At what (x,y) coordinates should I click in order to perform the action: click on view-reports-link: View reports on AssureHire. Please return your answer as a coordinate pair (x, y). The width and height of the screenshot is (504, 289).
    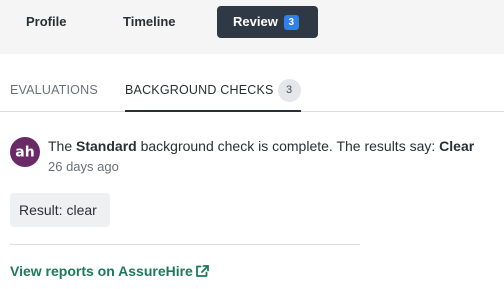
    Looking at the image, I should click on (109, 272).